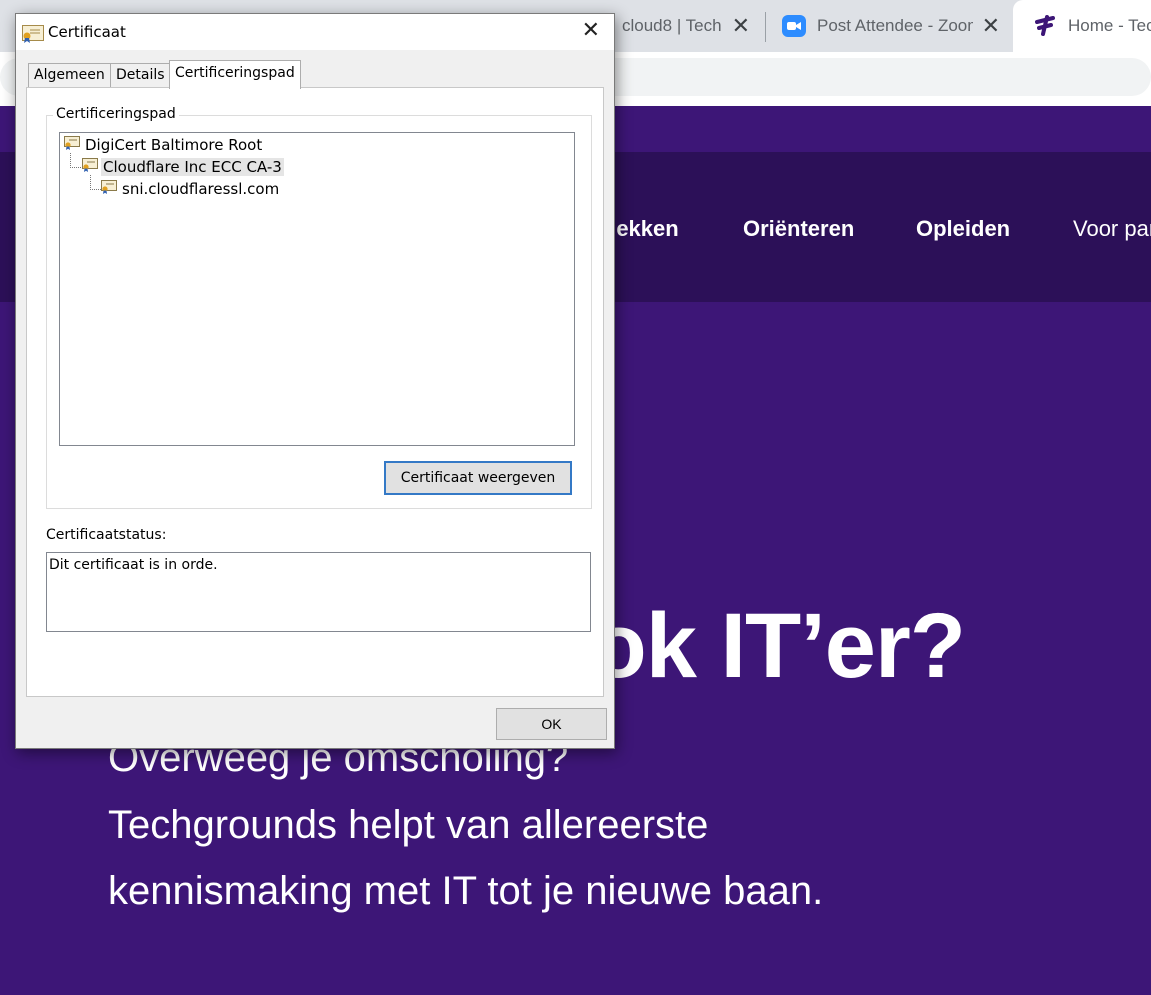 The height and width of the screenshot is (995, 1151). What do you see at coordinates (551, 724) in the screenshot?
I see `ok-button: OK` at bounding box center [551, 724].